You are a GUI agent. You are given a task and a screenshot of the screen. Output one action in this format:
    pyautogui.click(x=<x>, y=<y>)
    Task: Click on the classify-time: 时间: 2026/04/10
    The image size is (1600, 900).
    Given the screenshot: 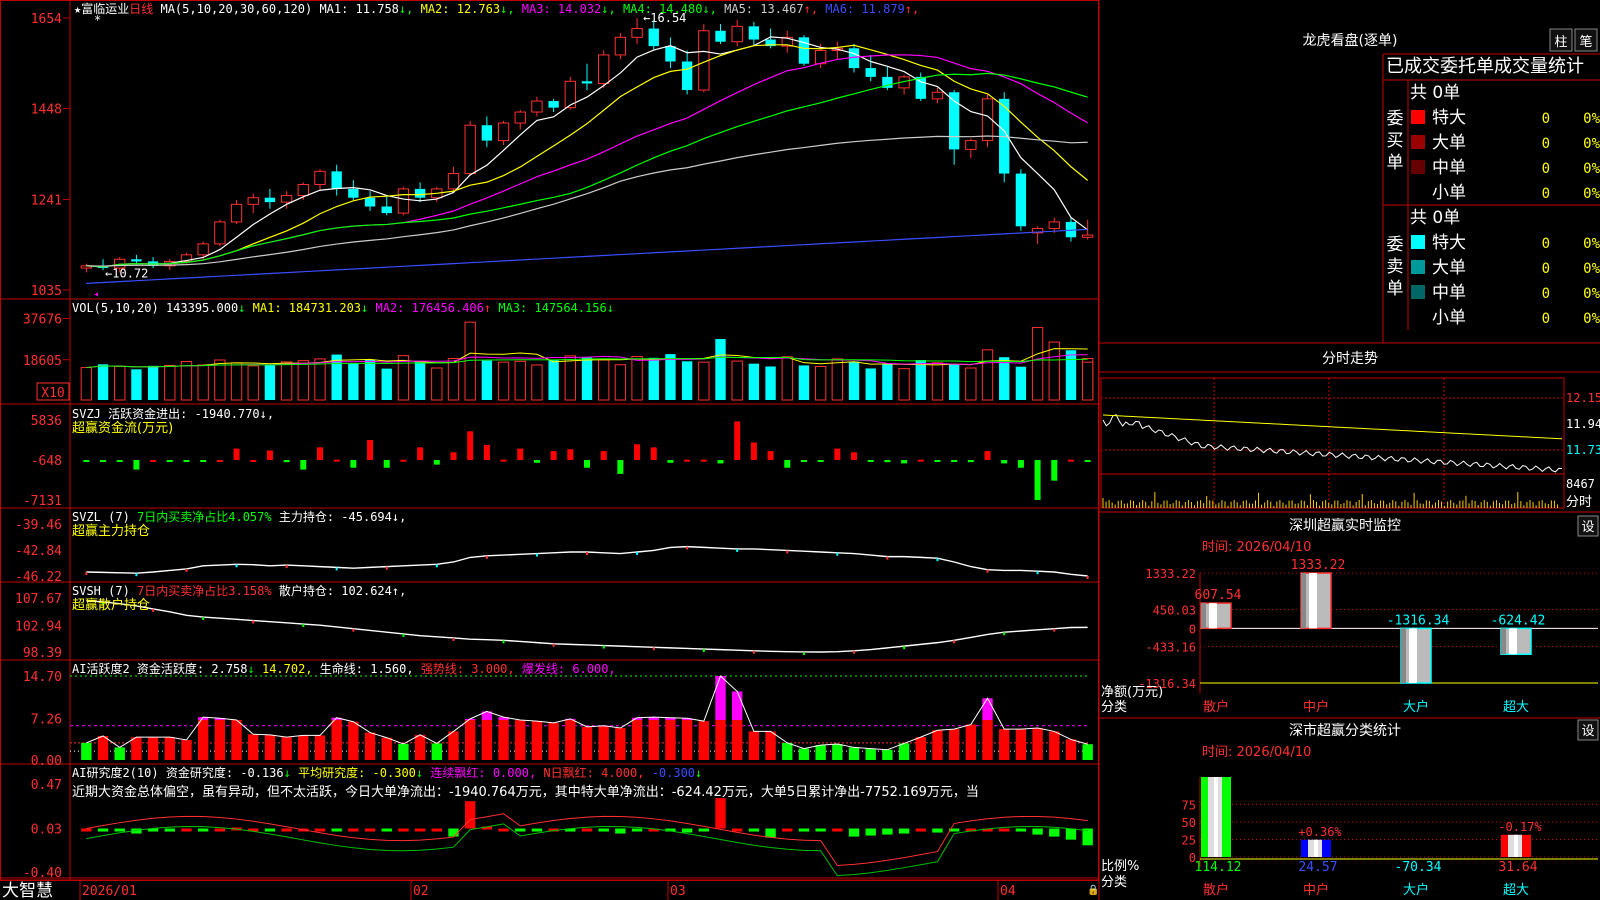 What is the action you would take?
    pyautogui.click(x=1256, y=752)
    